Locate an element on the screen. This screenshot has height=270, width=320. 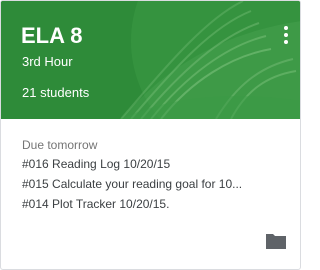
folder-icon is located at coordinates (276, 241).